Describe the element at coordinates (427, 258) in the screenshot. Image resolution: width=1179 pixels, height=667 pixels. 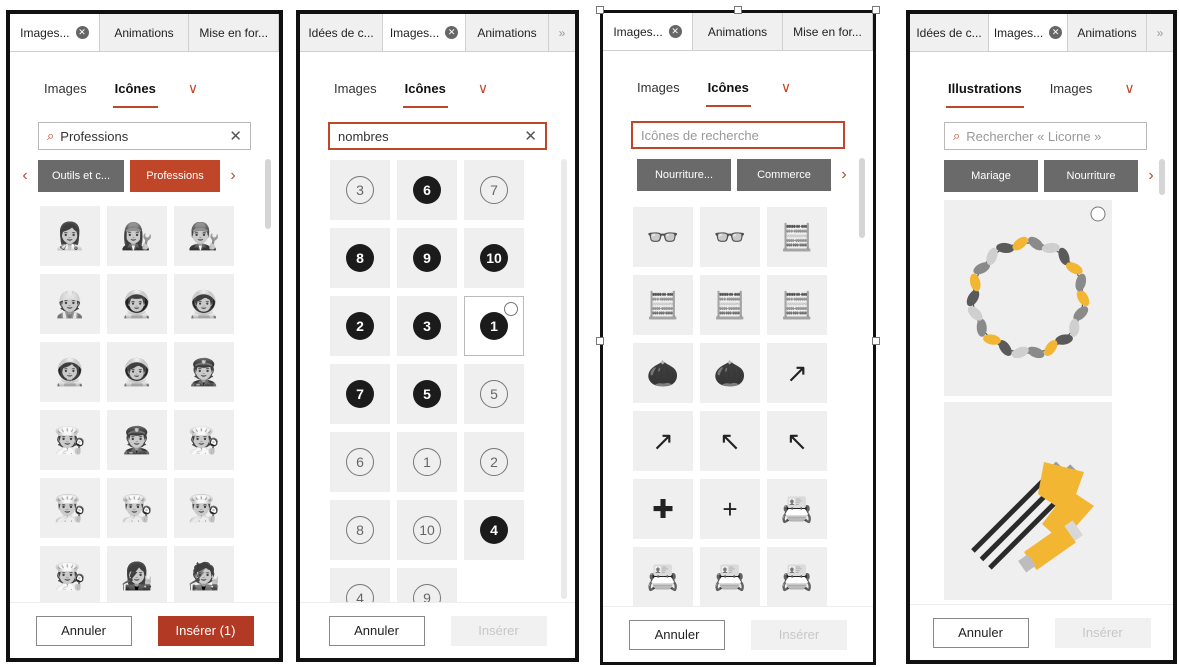
I see `icon-tile: 9` at that location.